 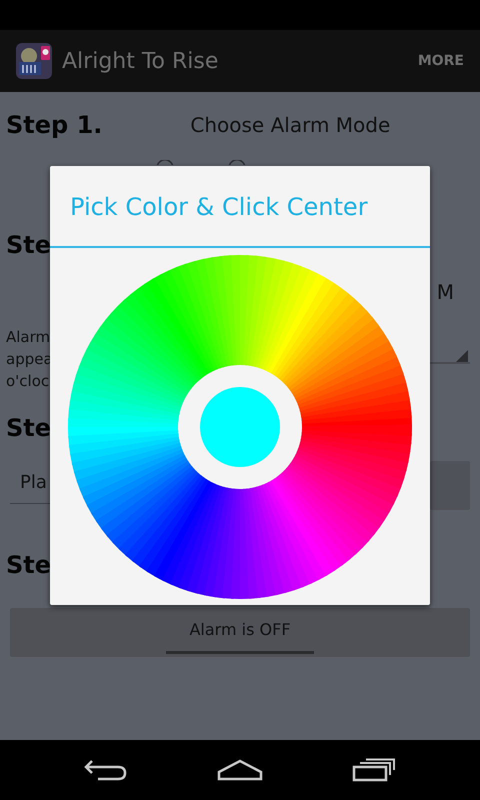 I want to click on app-title: Alright To Rise, so click(x=141, y=61).